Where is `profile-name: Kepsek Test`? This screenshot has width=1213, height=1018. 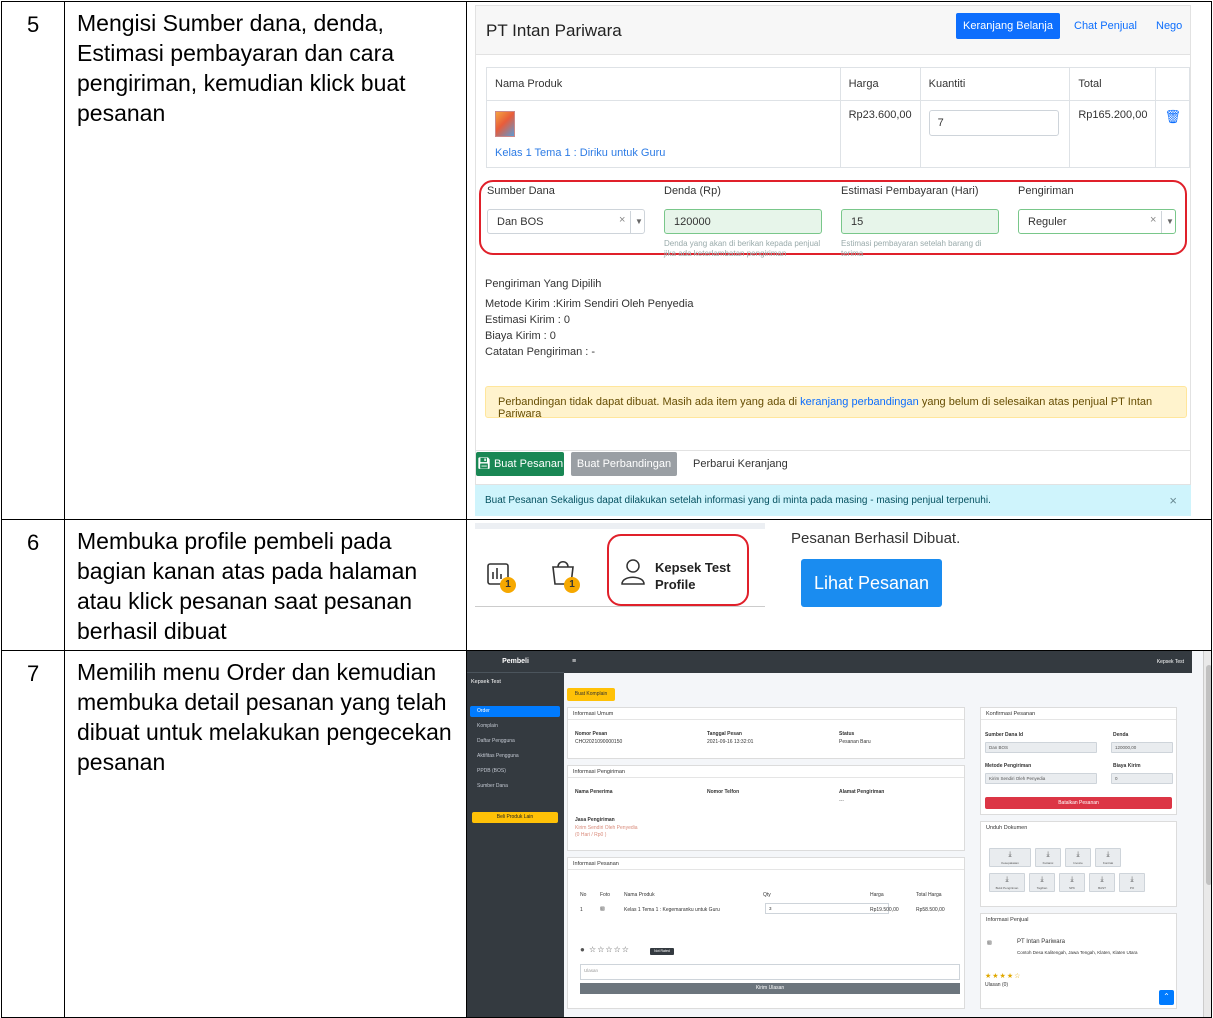 profile-name: Kepsek Test is located at coordinates (693, 567).